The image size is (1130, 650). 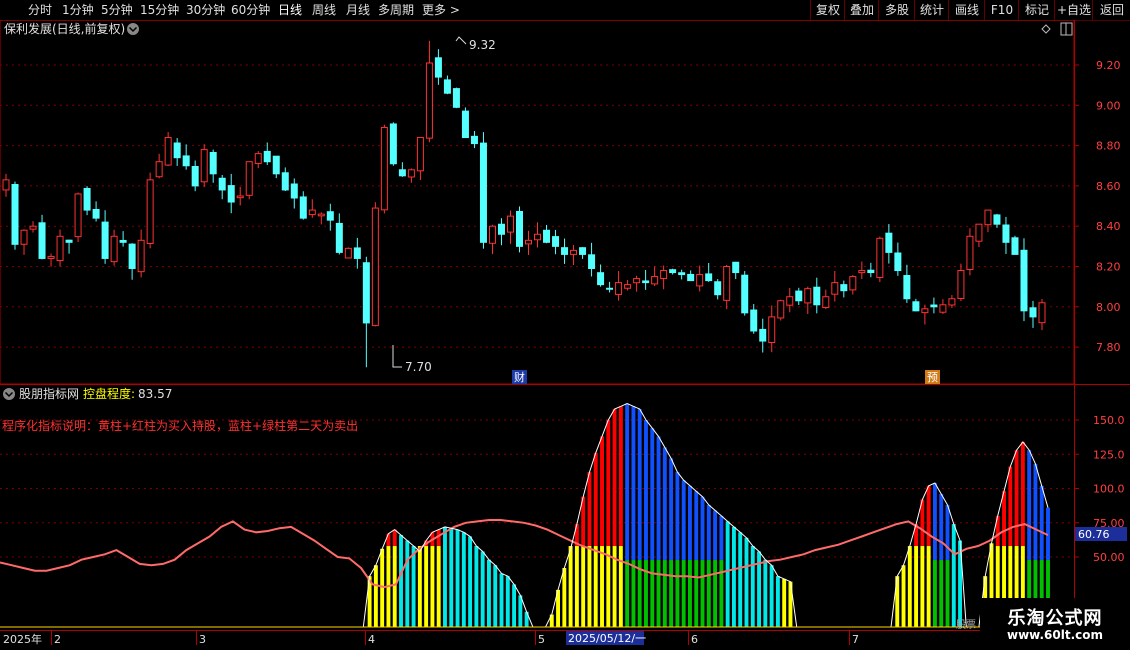 I want to click on add-watchlist-button: +自选, so click(x=1073, y=10).